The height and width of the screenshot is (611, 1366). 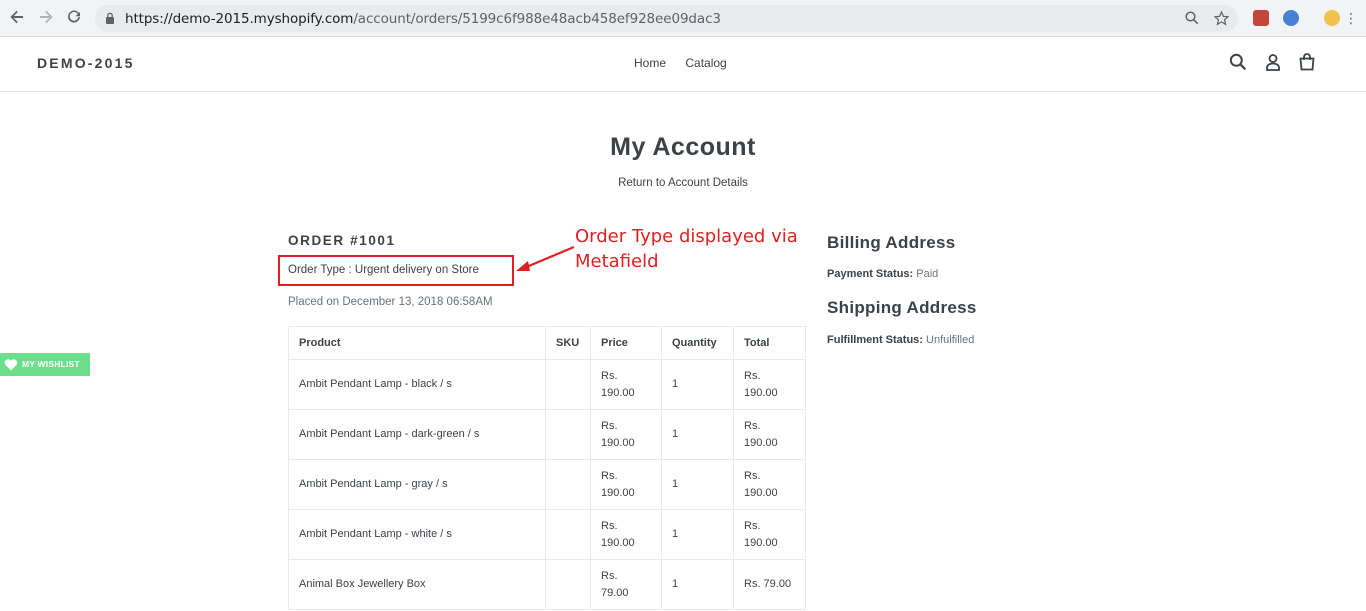 What do you see at coordinates (769, 343) in the screenshot?
I see `header-total: Total` at bounding box center [769, 343].